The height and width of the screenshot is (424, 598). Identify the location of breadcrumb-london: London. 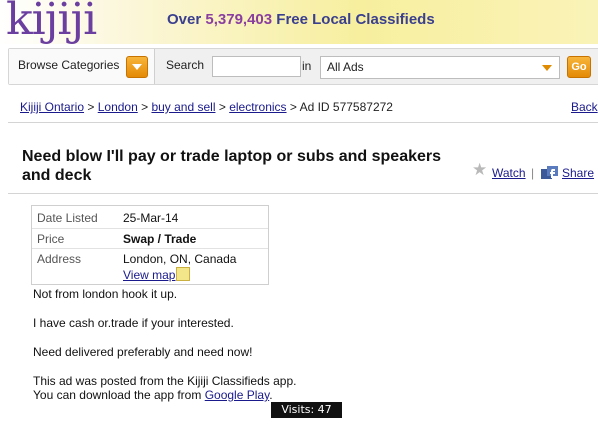
(118, 107).